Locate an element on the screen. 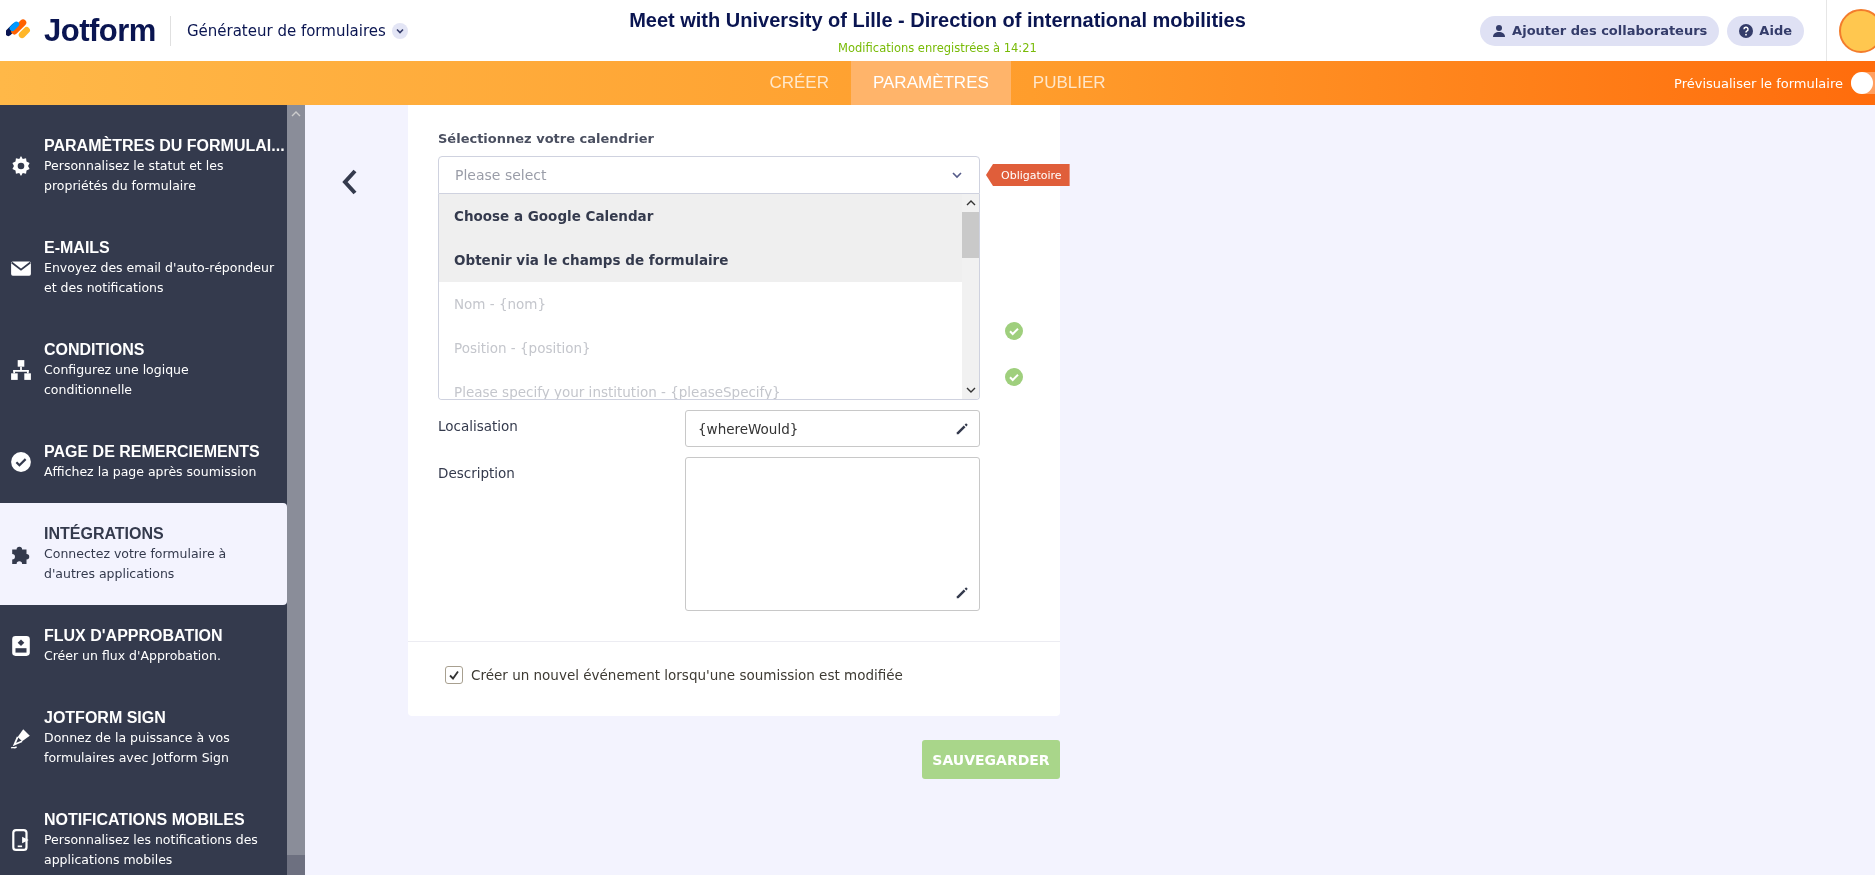  sidebar-item: CONDITIONS Configurez une logique conditionnelle is located at coordinates (143, 370).